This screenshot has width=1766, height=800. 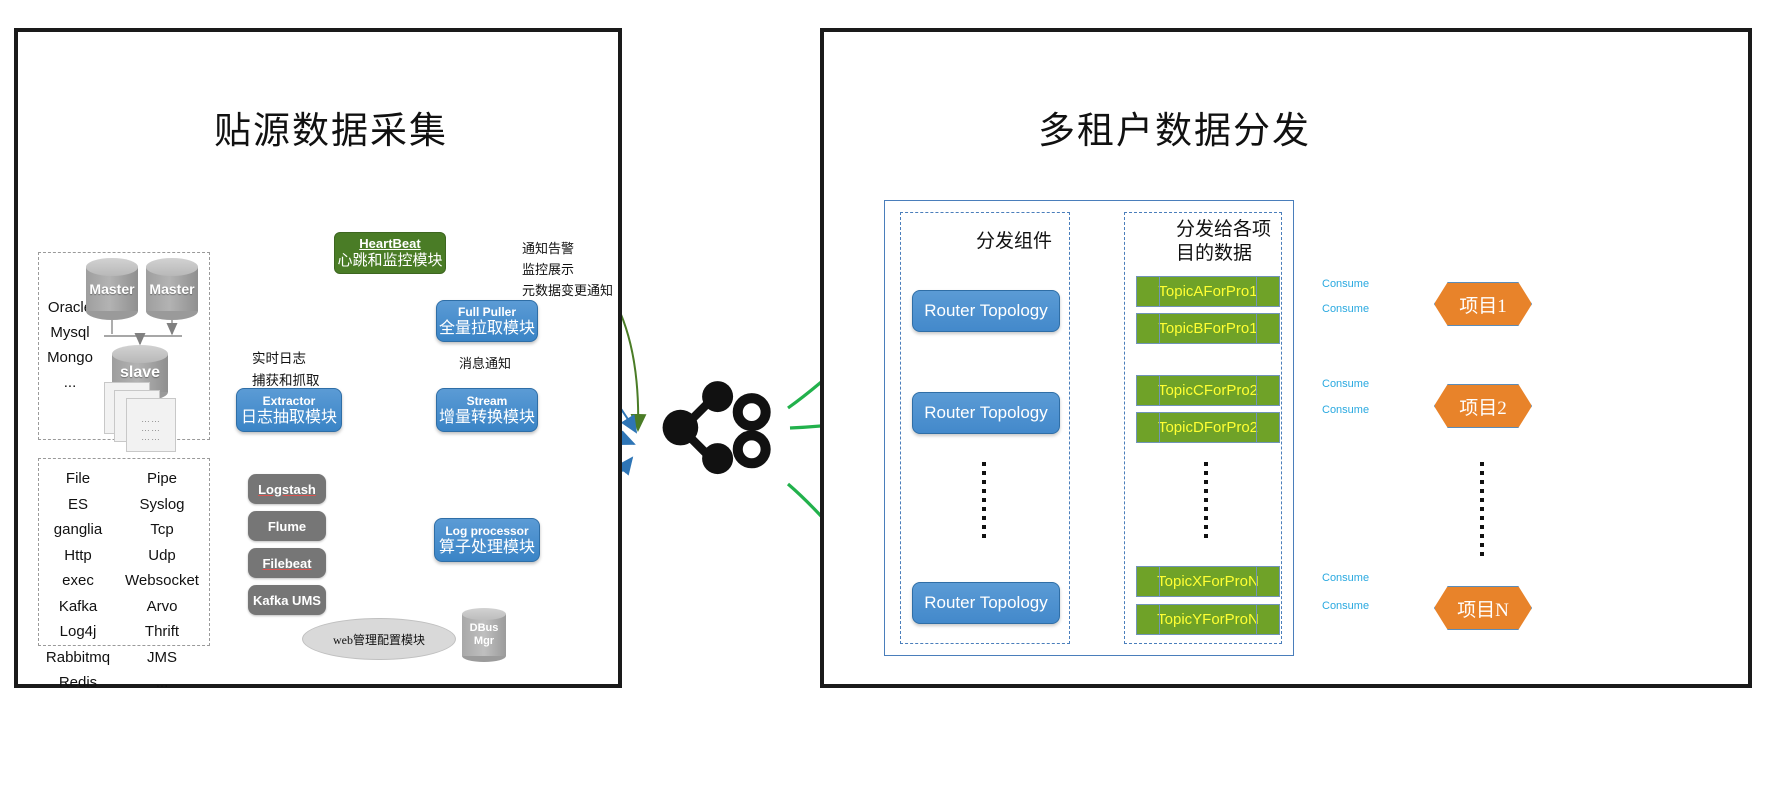 I want to click on topic-d-for-pro2-label: TopicDForPro2, so click(x=1208, y=427).